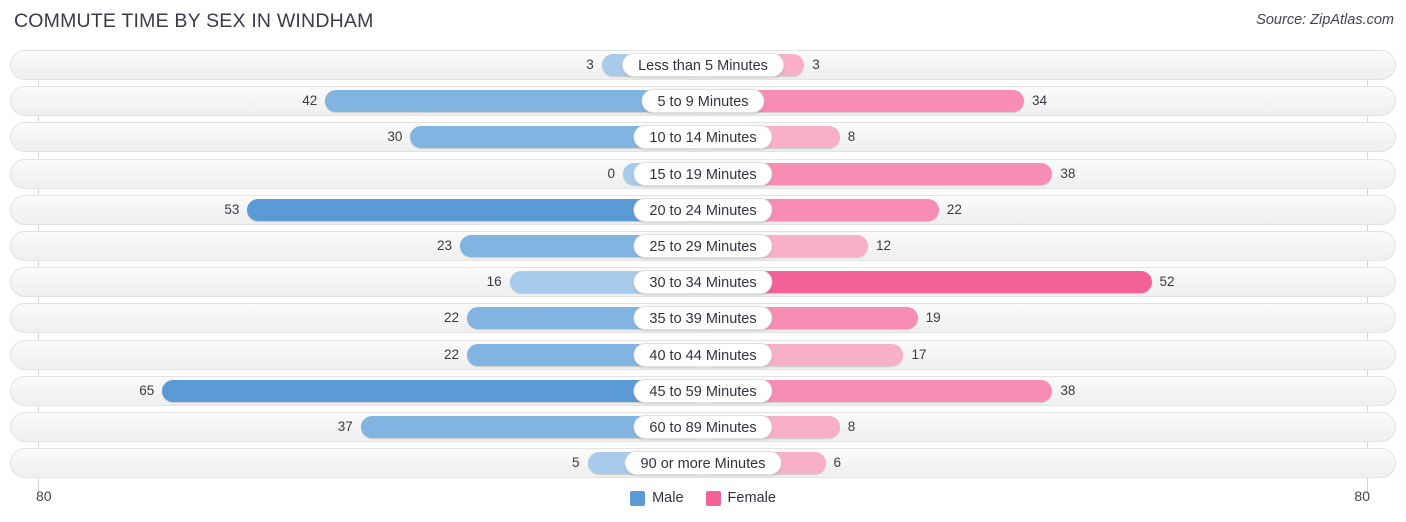 This screenshot has height=522, width=1406. I want to click on chart-footer: 80 80 Male Female, so click(703, 504).